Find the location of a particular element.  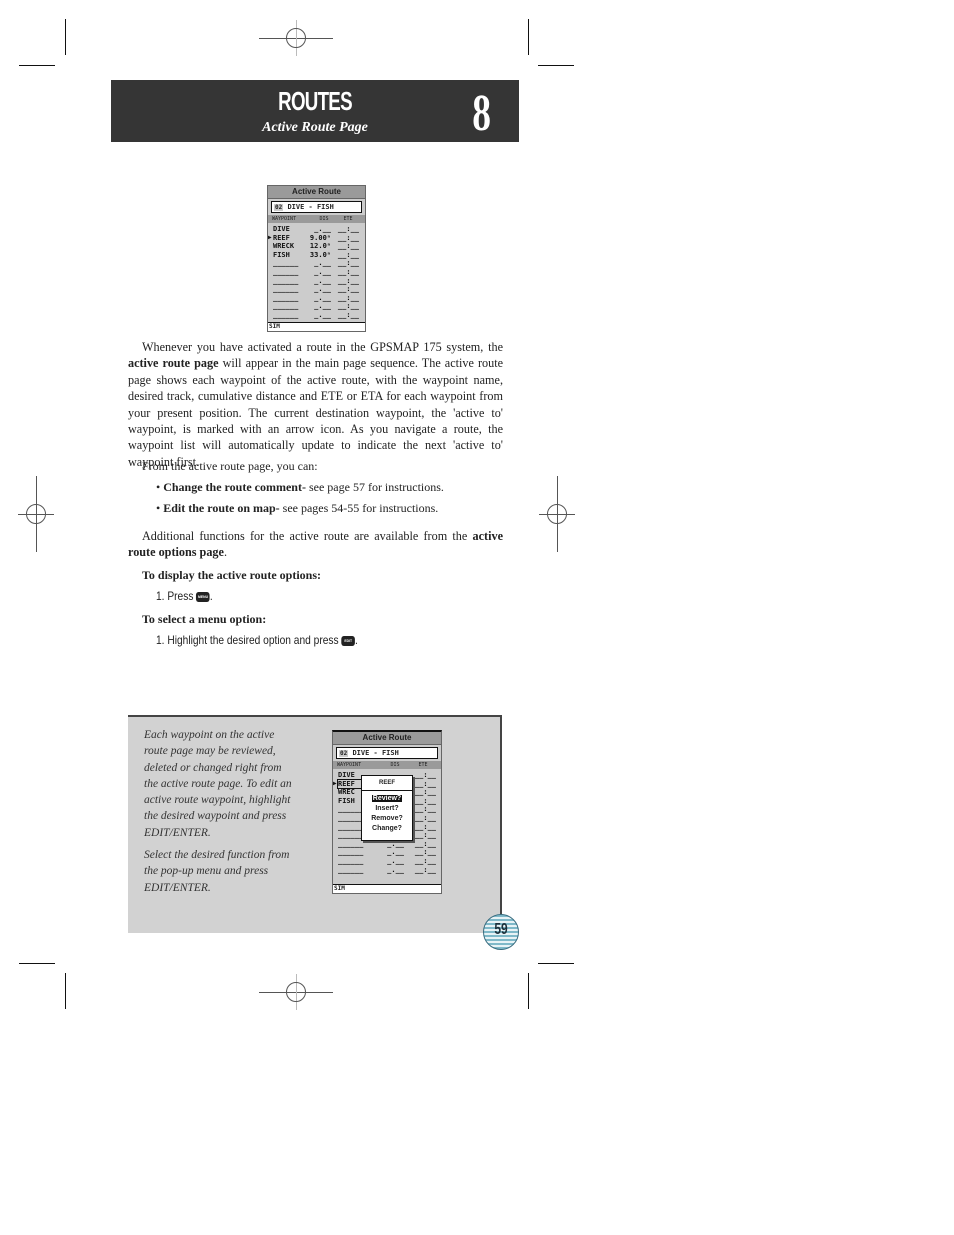

popup-option-review: Review? is located at coordinates (387, 799).